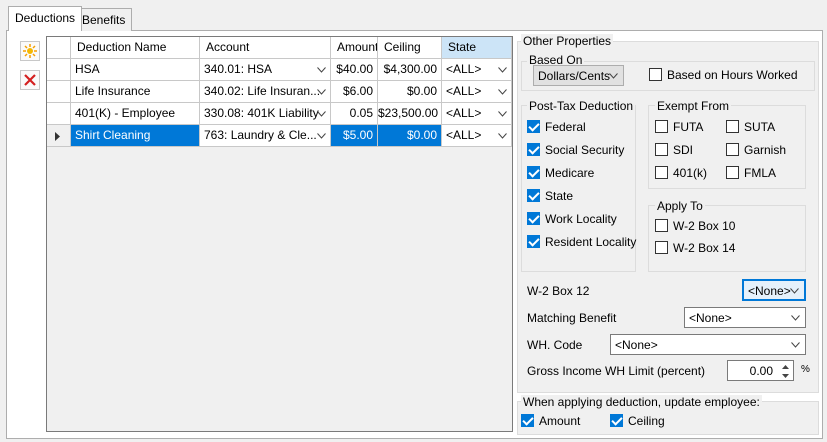  What do you see at coordinates (135, 114) in the screenshot?
I see `cell-deduction-name: 401(K) - Employee` at bounding box center [135, 114].